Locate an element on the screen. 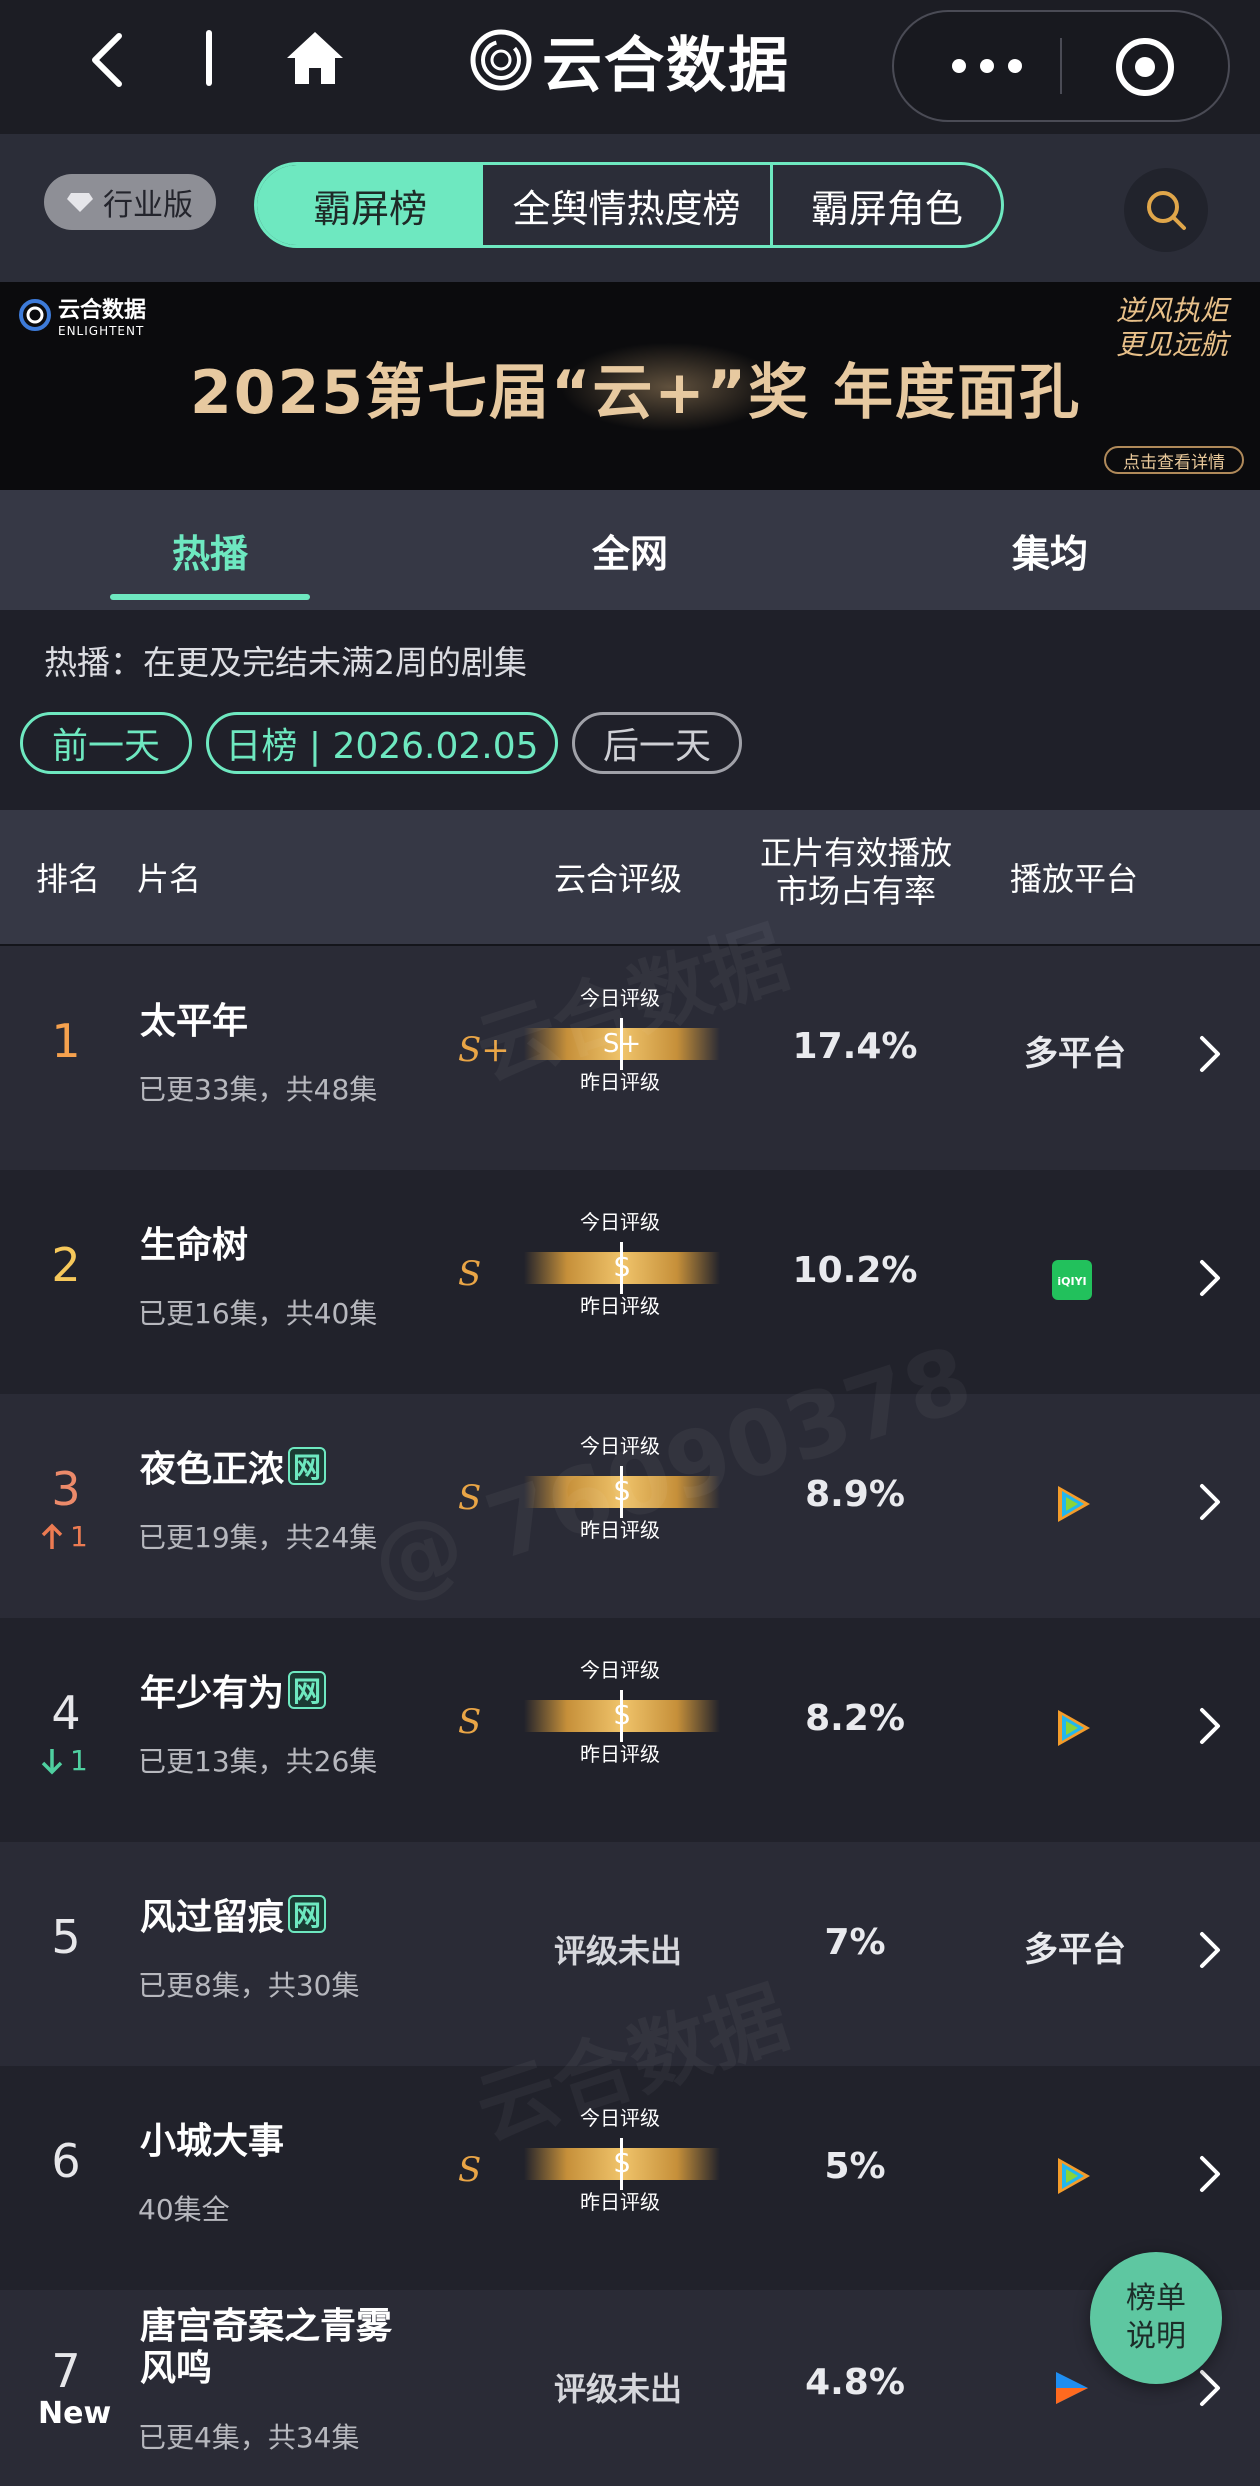  diamond-icon is located at coordinates (80, 202).